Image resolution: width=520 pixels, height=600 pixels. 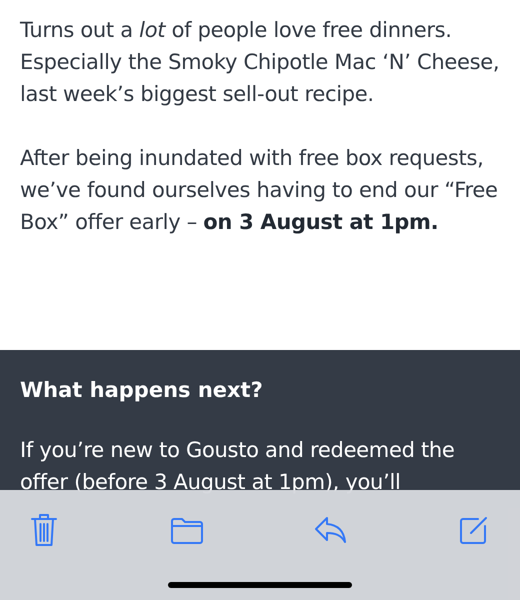 I want to click on email-paragraph: After being inundated with free box requests, we’ve found ourselves having to end our “Free Box” offer early – on 3 August at 1pm., so click(x=259, y=190).